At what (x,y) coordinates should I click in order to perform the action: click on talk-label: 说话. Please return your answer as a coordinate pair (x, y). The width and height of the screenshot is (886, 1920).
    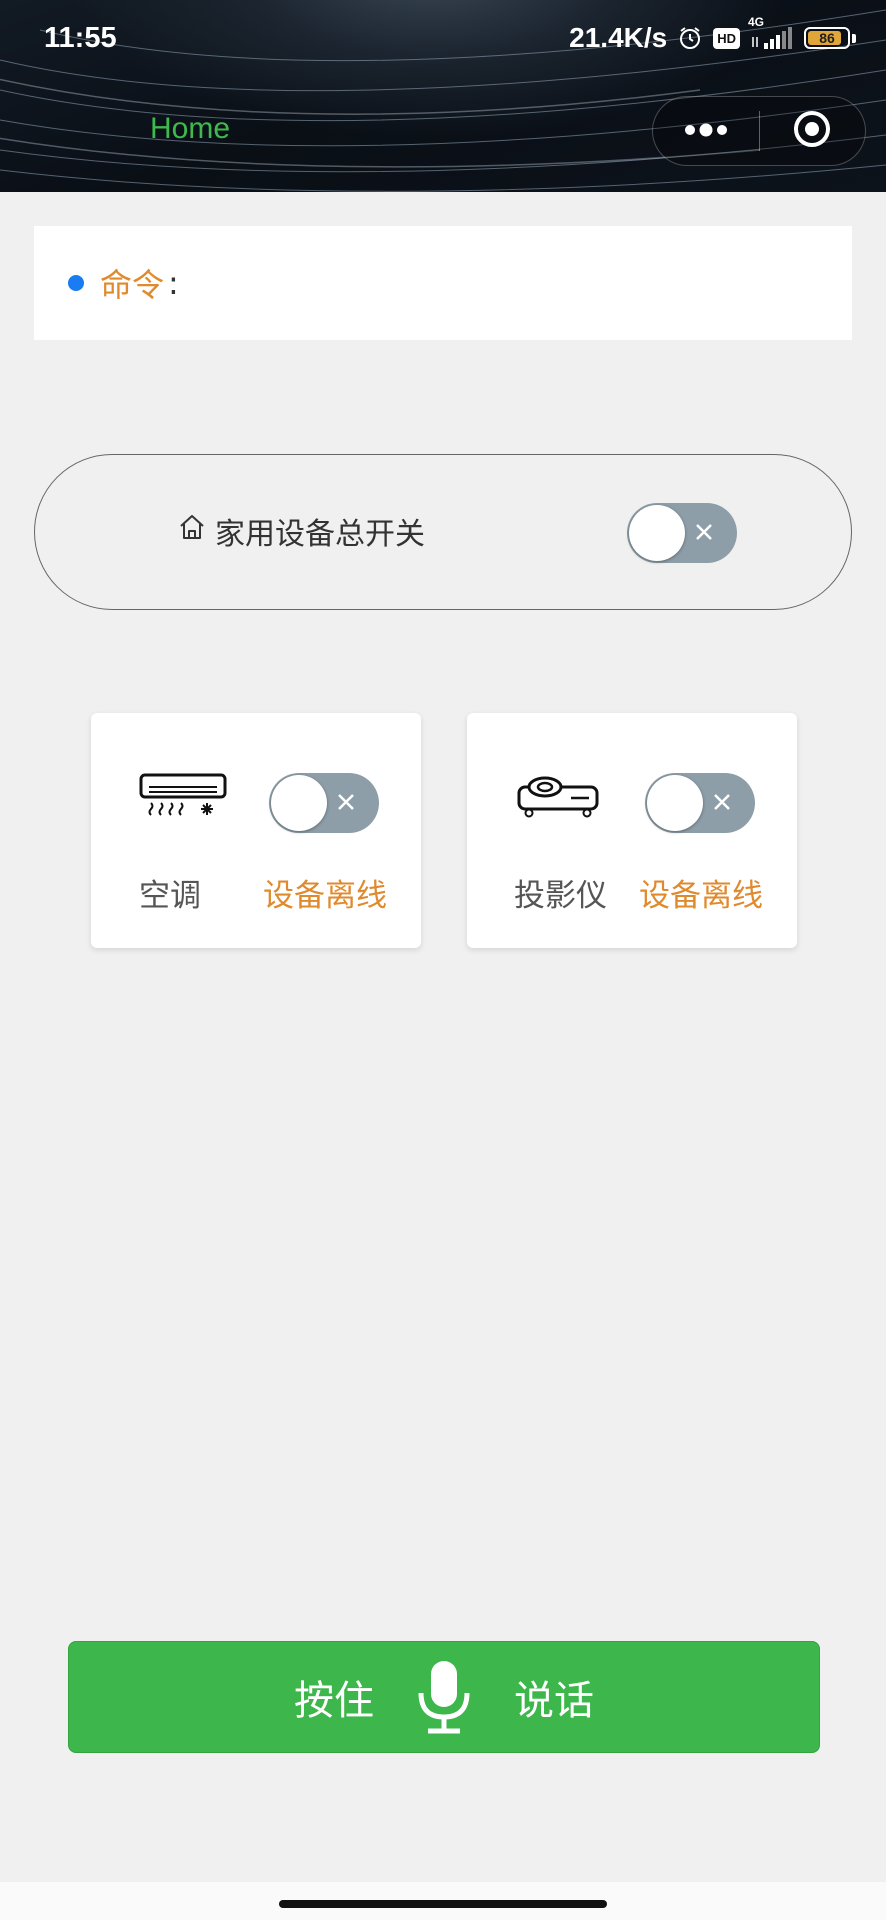
    Looking at the image, I should click on (554, 1701).